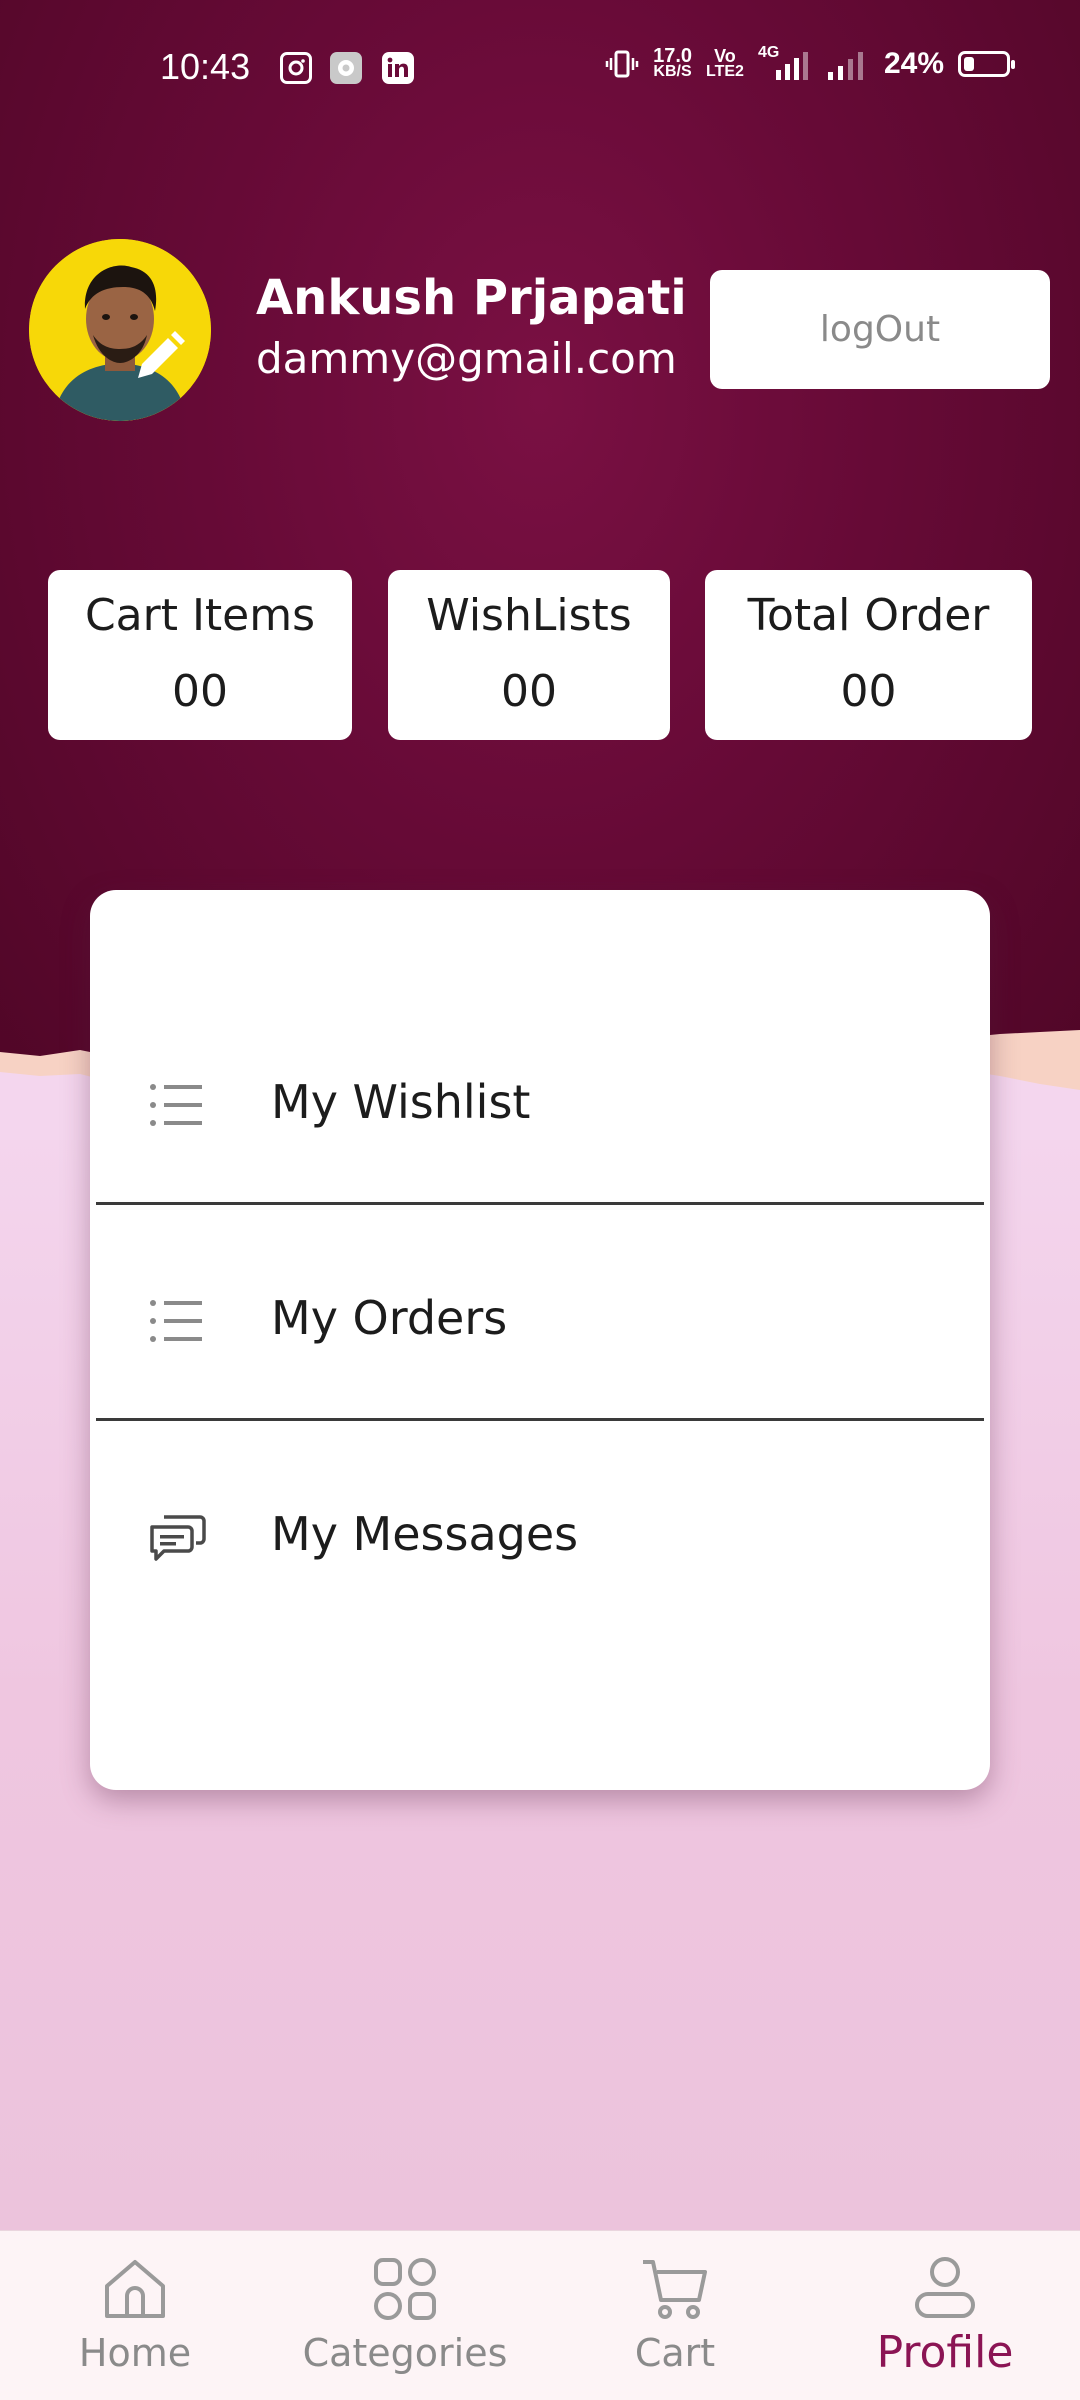 This screenshot has height=2400, width=1080. What do you see at coordinates (785, 63) in the screenshot?
I see `signal-4g-icon: 4G` at bounding box center [785, 63].